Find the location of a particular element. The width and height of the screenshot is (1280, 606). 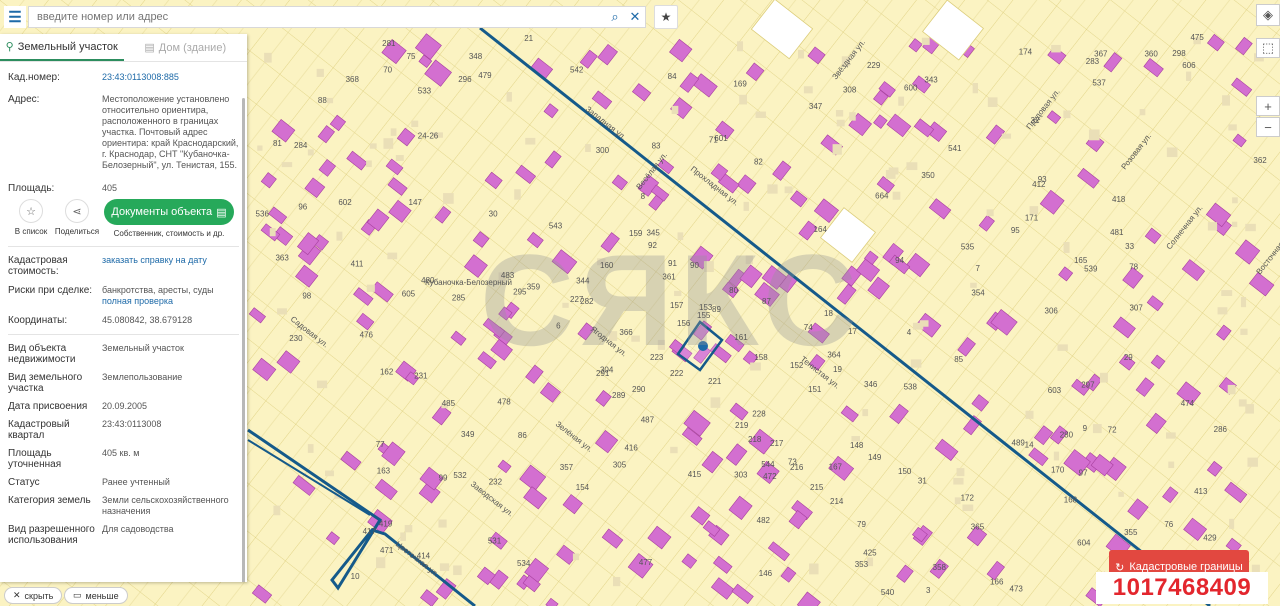

close-icon: ✕ is located at coordinates (635, 17).